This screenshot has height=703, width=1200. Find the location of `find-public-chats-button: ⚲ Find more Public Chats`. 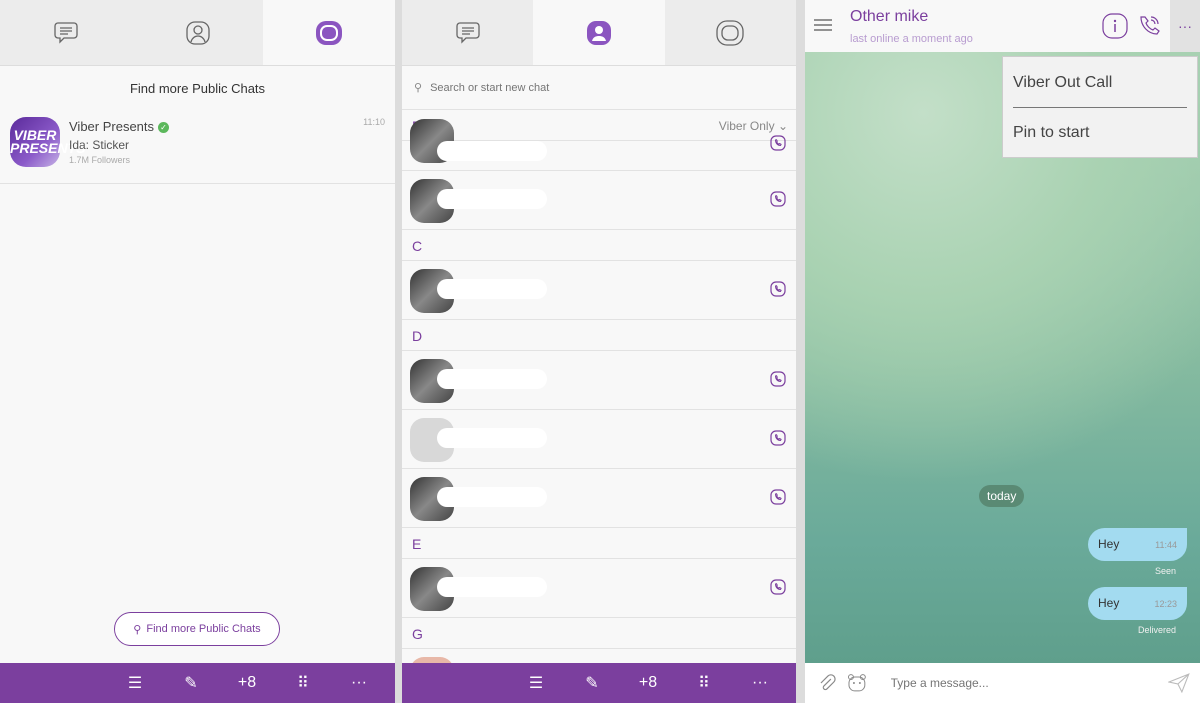

find-public-chats-button: ⚲ Find more Public Chats is located at coordinates (197, 629).